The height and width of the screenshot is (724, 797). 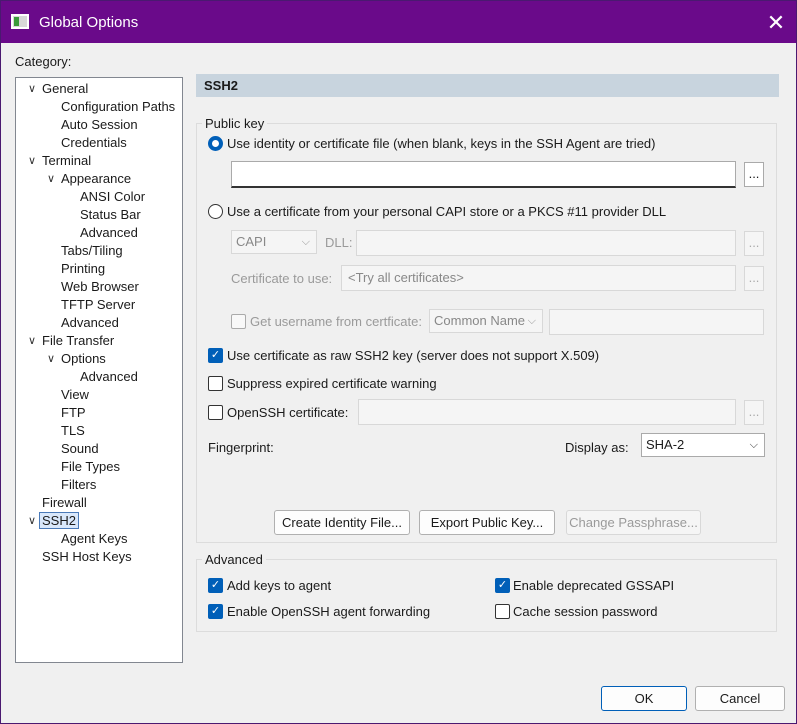 What do you see at coordinates (656, 322) in the screenshot?
I see `username-input` at bounding box center [656, 322].